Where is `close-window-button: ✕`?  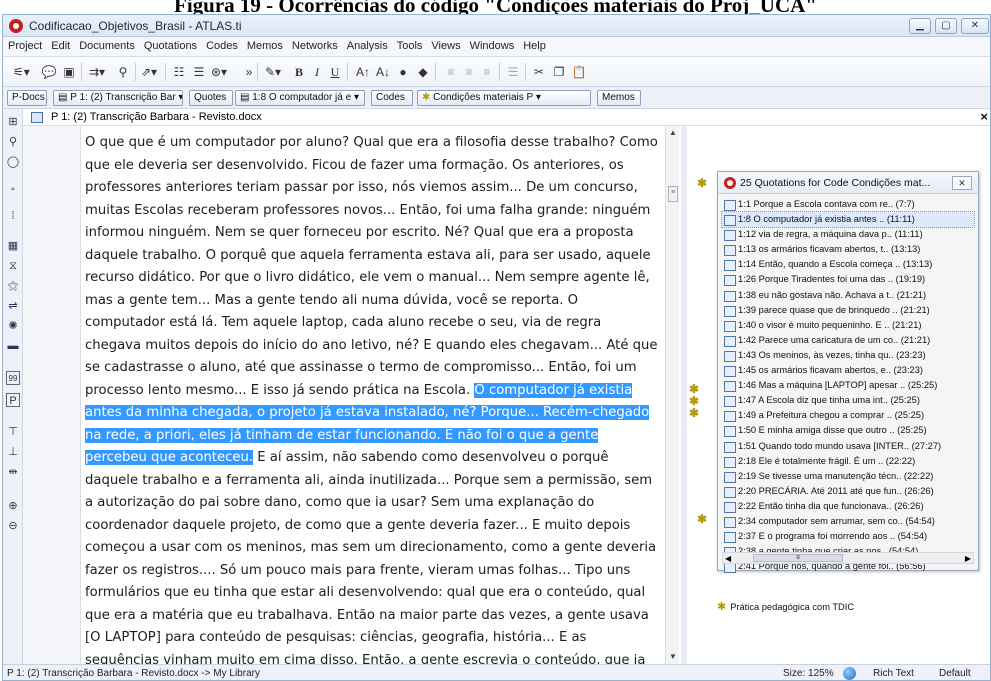 close-window-button: ✕ is located at coordinates (975, 26).